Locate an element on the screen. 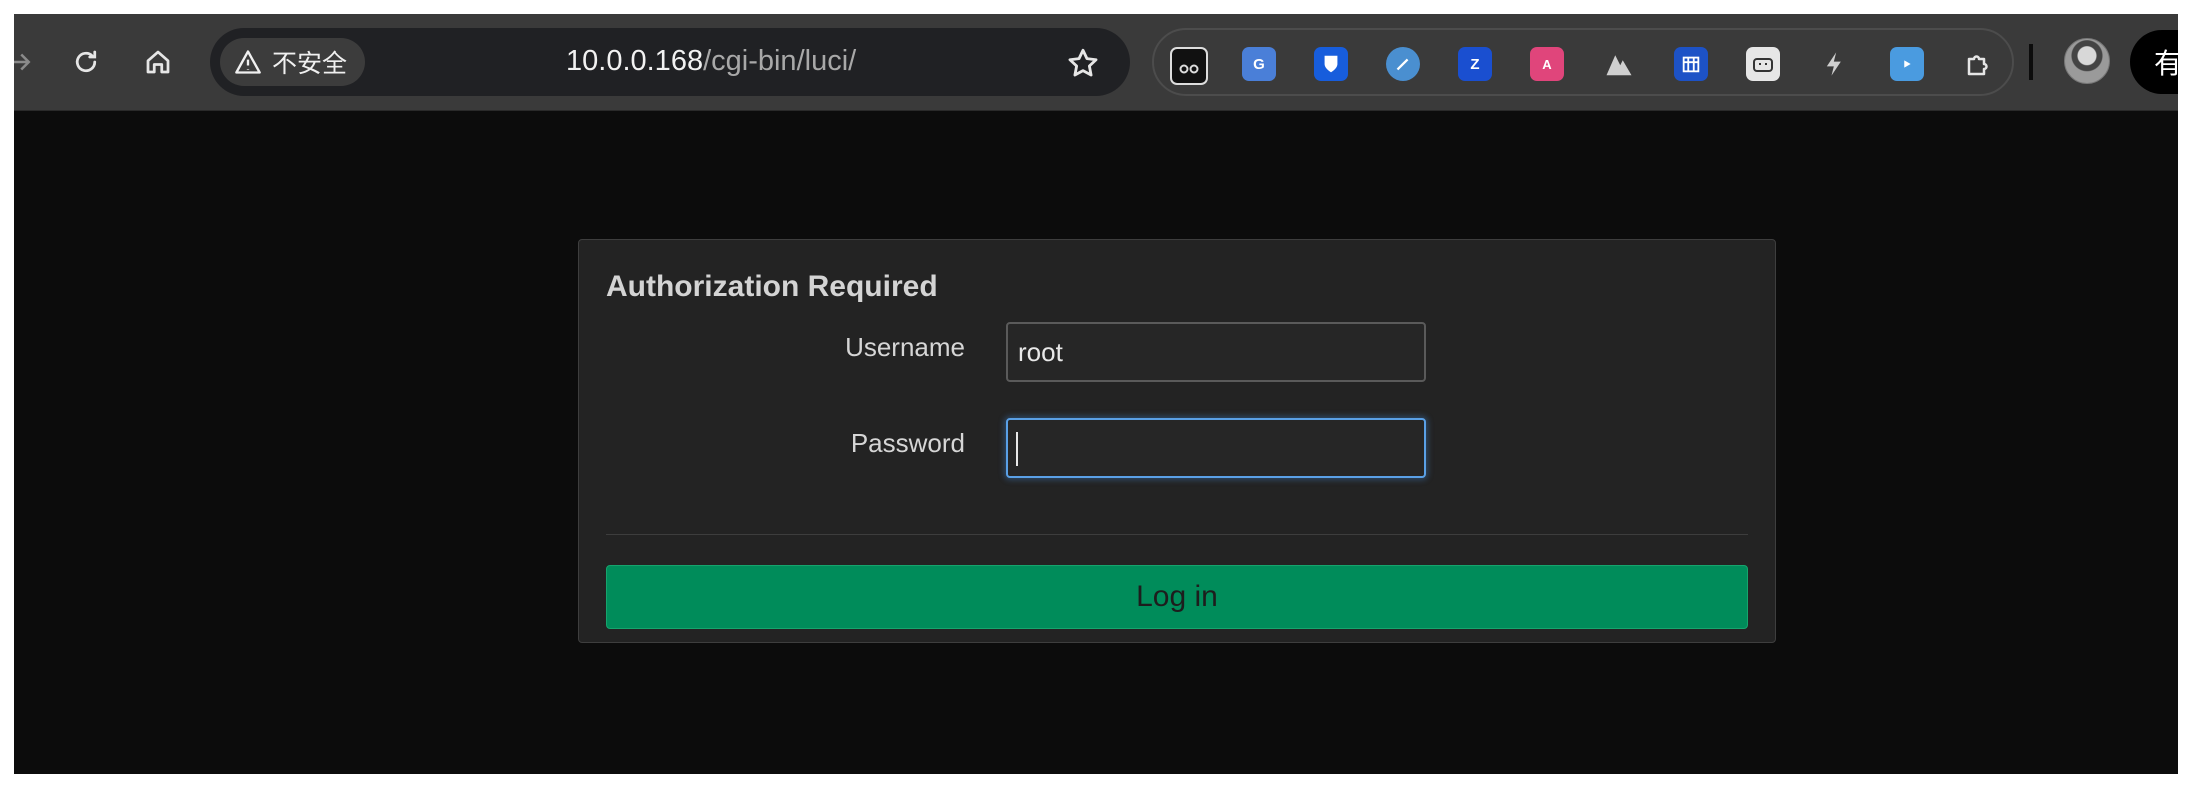 This screenshot has width=2192, height=788. profile-label: 有 is located at coordinates (2166, 63).